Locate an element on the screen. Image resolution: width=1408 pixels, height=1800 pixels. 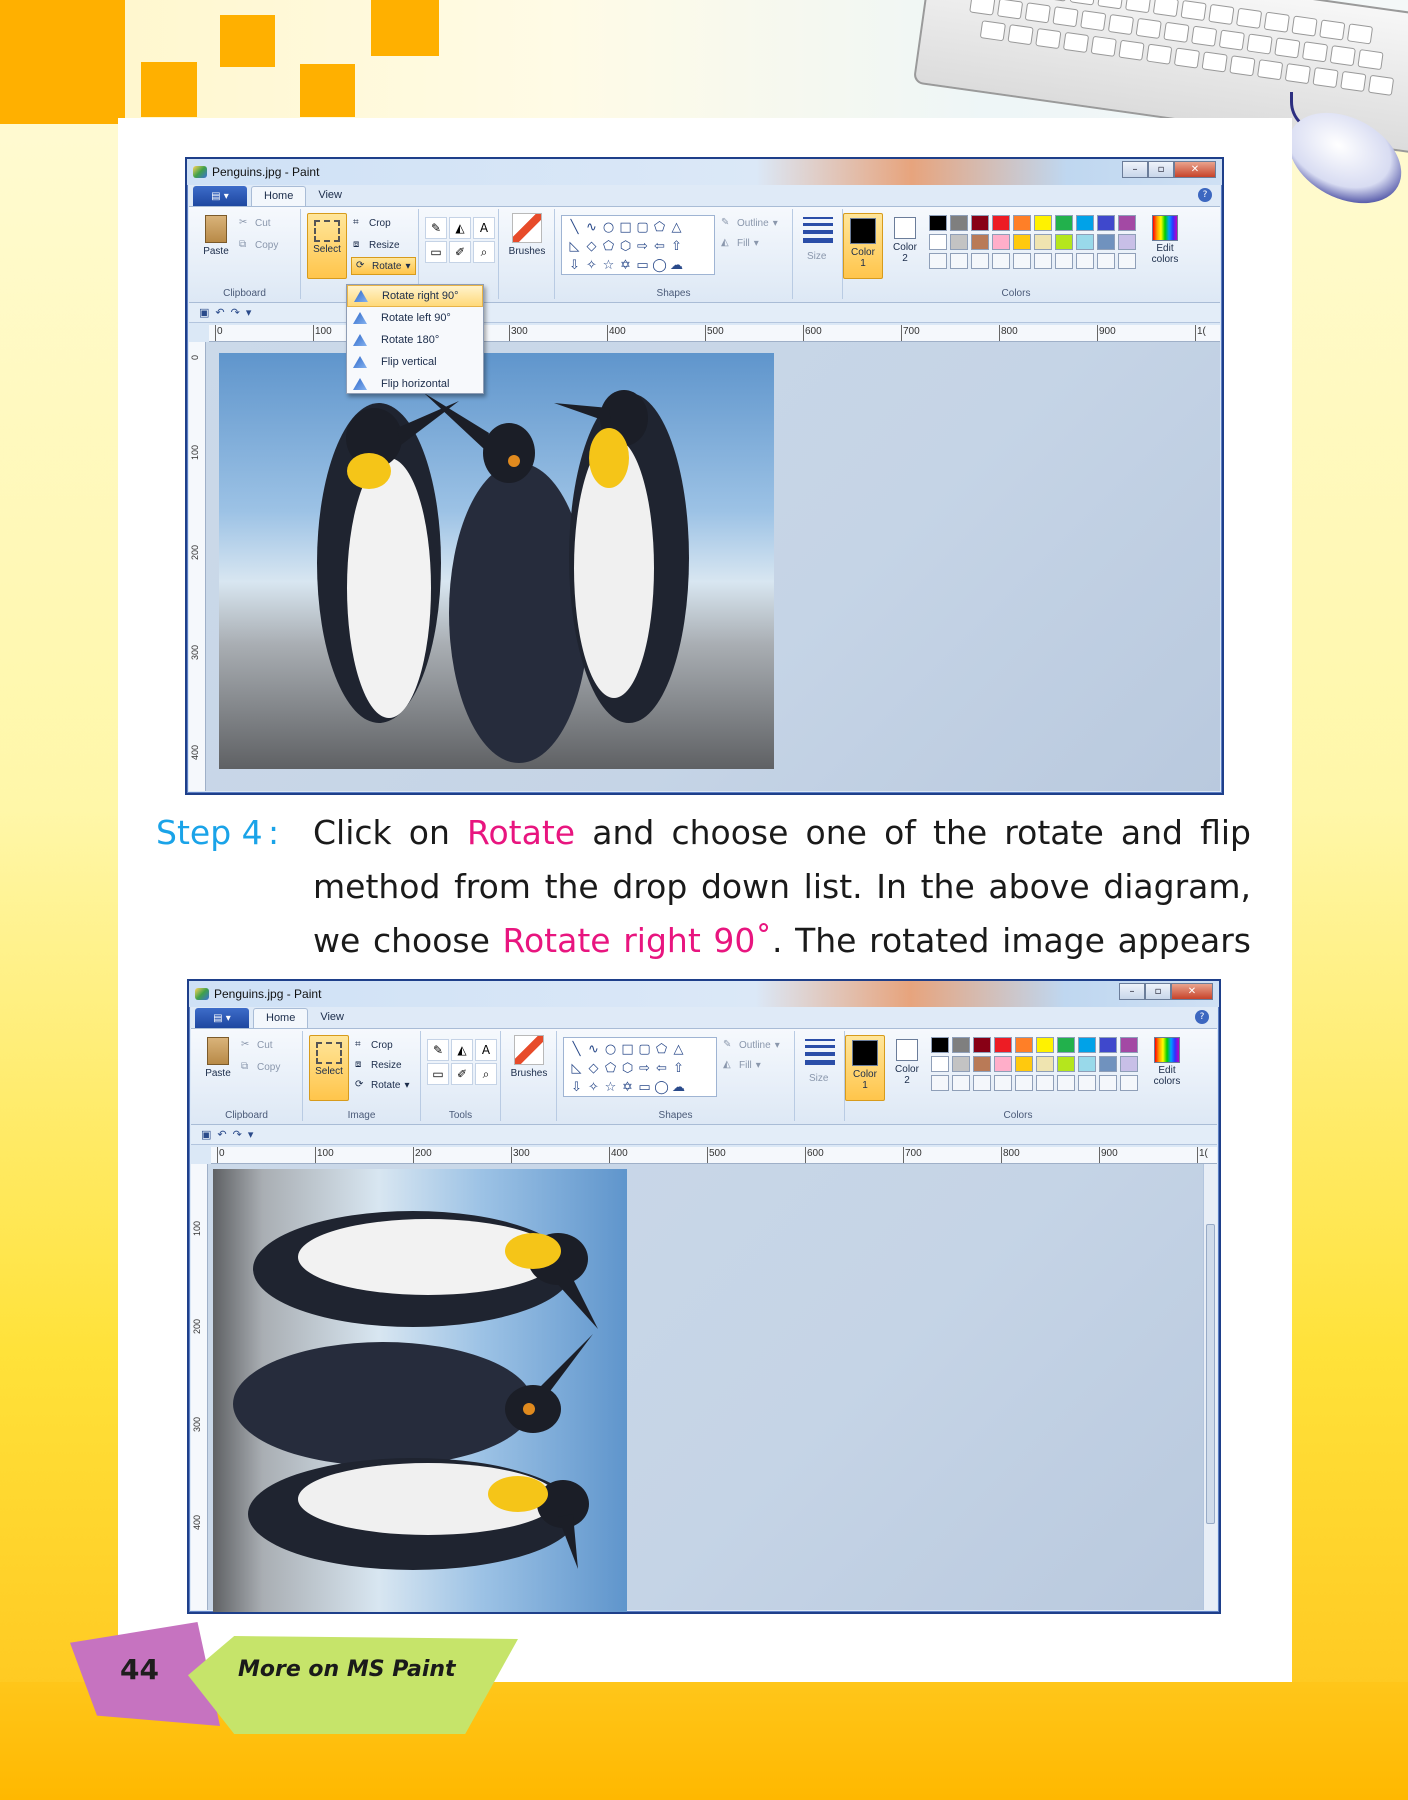
customize-icon: ▾ is located at coordinates (249, 312).